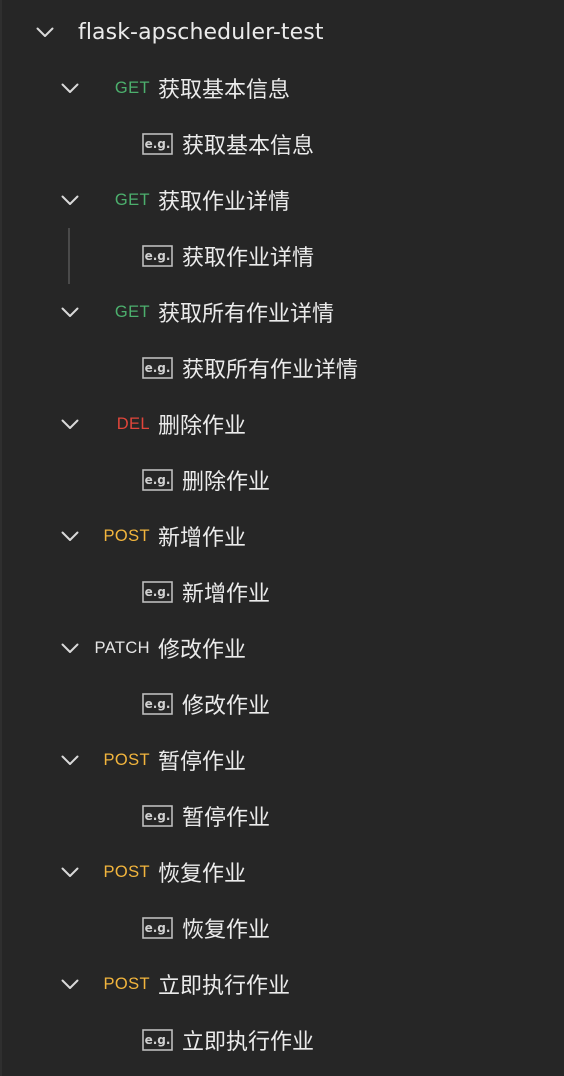  I want to click on request-row: POST 新增作业, so click(282, 536).